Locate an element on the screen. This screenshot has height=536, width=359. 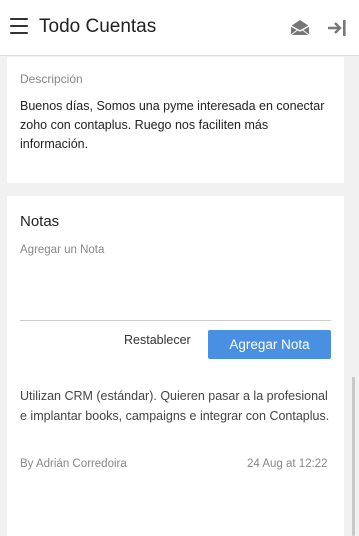
exit-icon is located at coordinates (337, 28).